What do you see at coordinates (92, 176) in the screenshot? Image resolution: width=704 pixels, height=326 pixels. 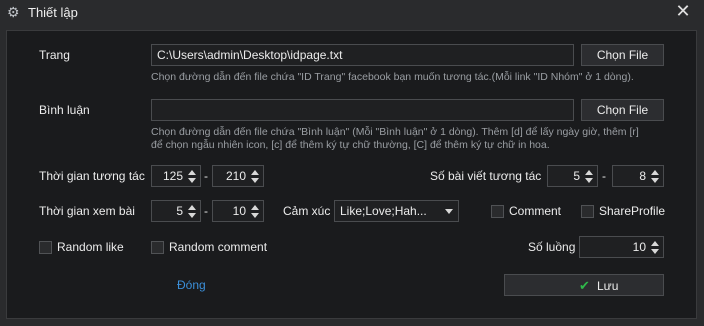 I see `interaction-time-label: Thời gian tương tác` at bounding box center [92, 176].